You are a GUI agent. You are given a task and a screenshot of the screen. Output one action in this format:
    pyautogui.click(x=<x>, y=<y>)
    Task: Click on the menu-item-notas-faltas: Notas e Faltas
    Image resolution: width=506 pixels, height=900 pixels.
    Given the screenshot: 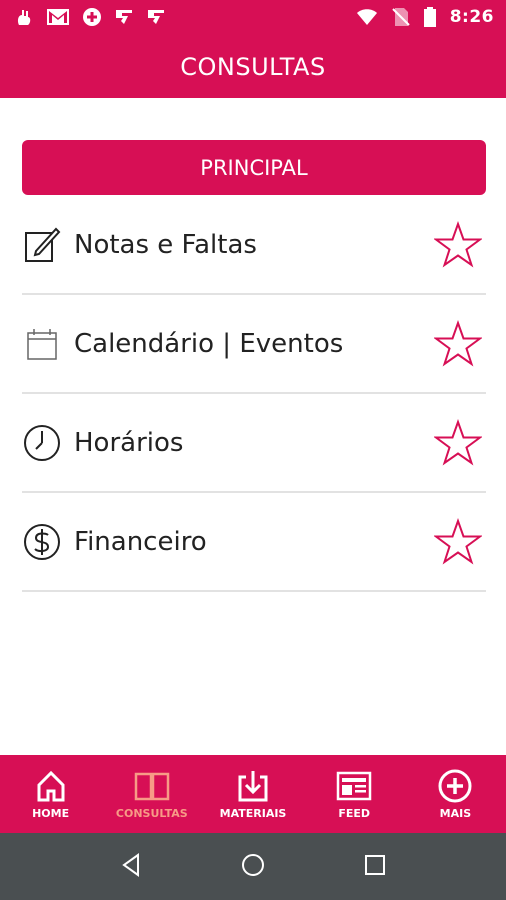 What is the action you would take?
    pyautogui.click(x=254, y=245)
    